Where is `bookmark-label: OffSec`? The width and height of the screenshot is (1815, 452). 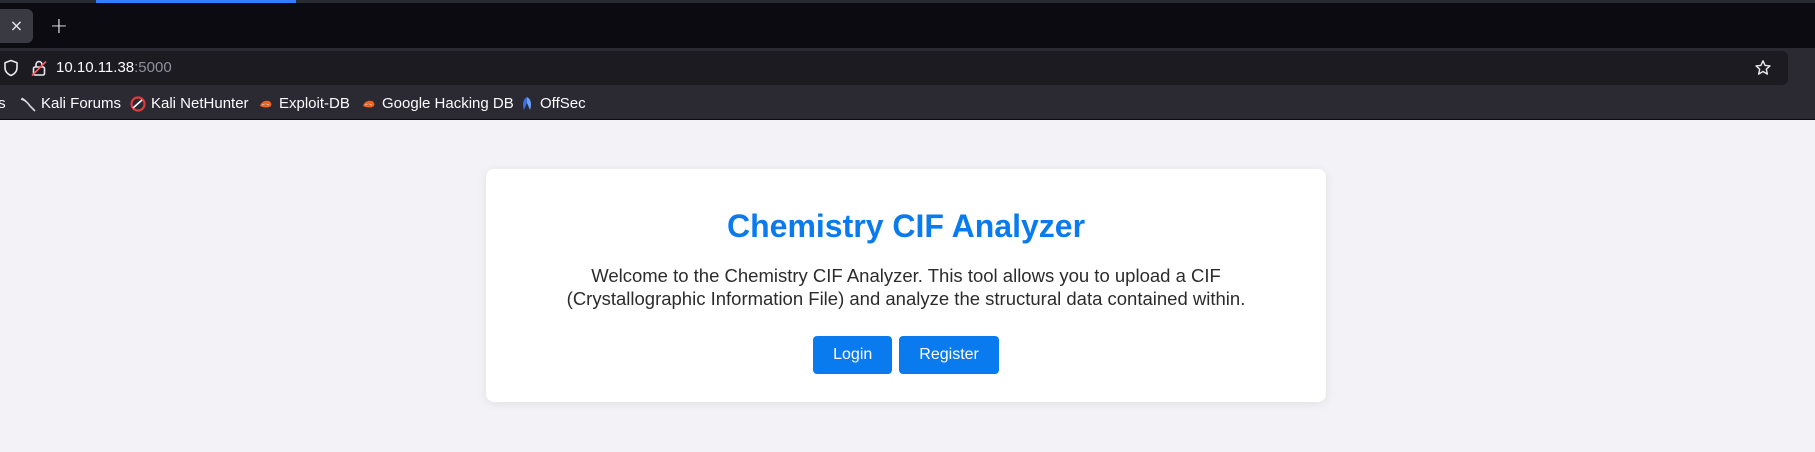
bookmark-label: OffSec is located at coordinates (563, 103).